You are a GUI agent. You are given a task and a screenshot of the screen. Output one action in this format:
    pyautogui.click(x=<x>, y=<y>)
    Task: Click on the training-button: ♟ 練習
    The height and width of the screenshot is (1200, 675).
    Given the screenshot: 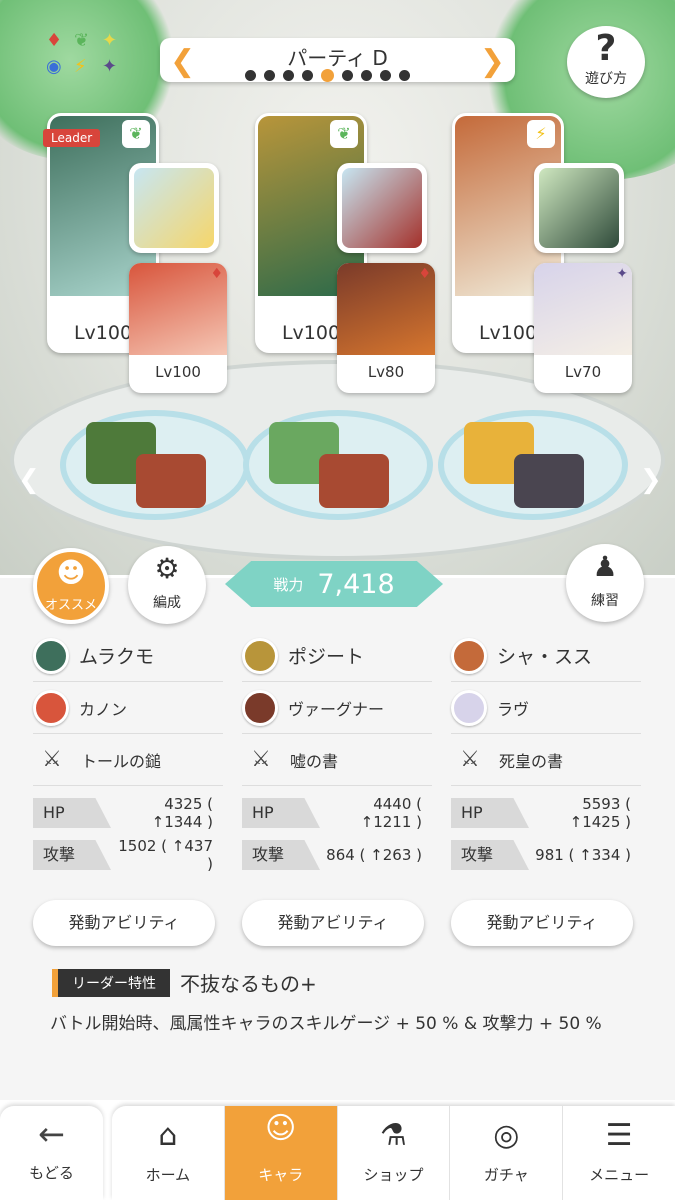 What is the action you would take?
    pyautogui.click(x=605, y=583)
    